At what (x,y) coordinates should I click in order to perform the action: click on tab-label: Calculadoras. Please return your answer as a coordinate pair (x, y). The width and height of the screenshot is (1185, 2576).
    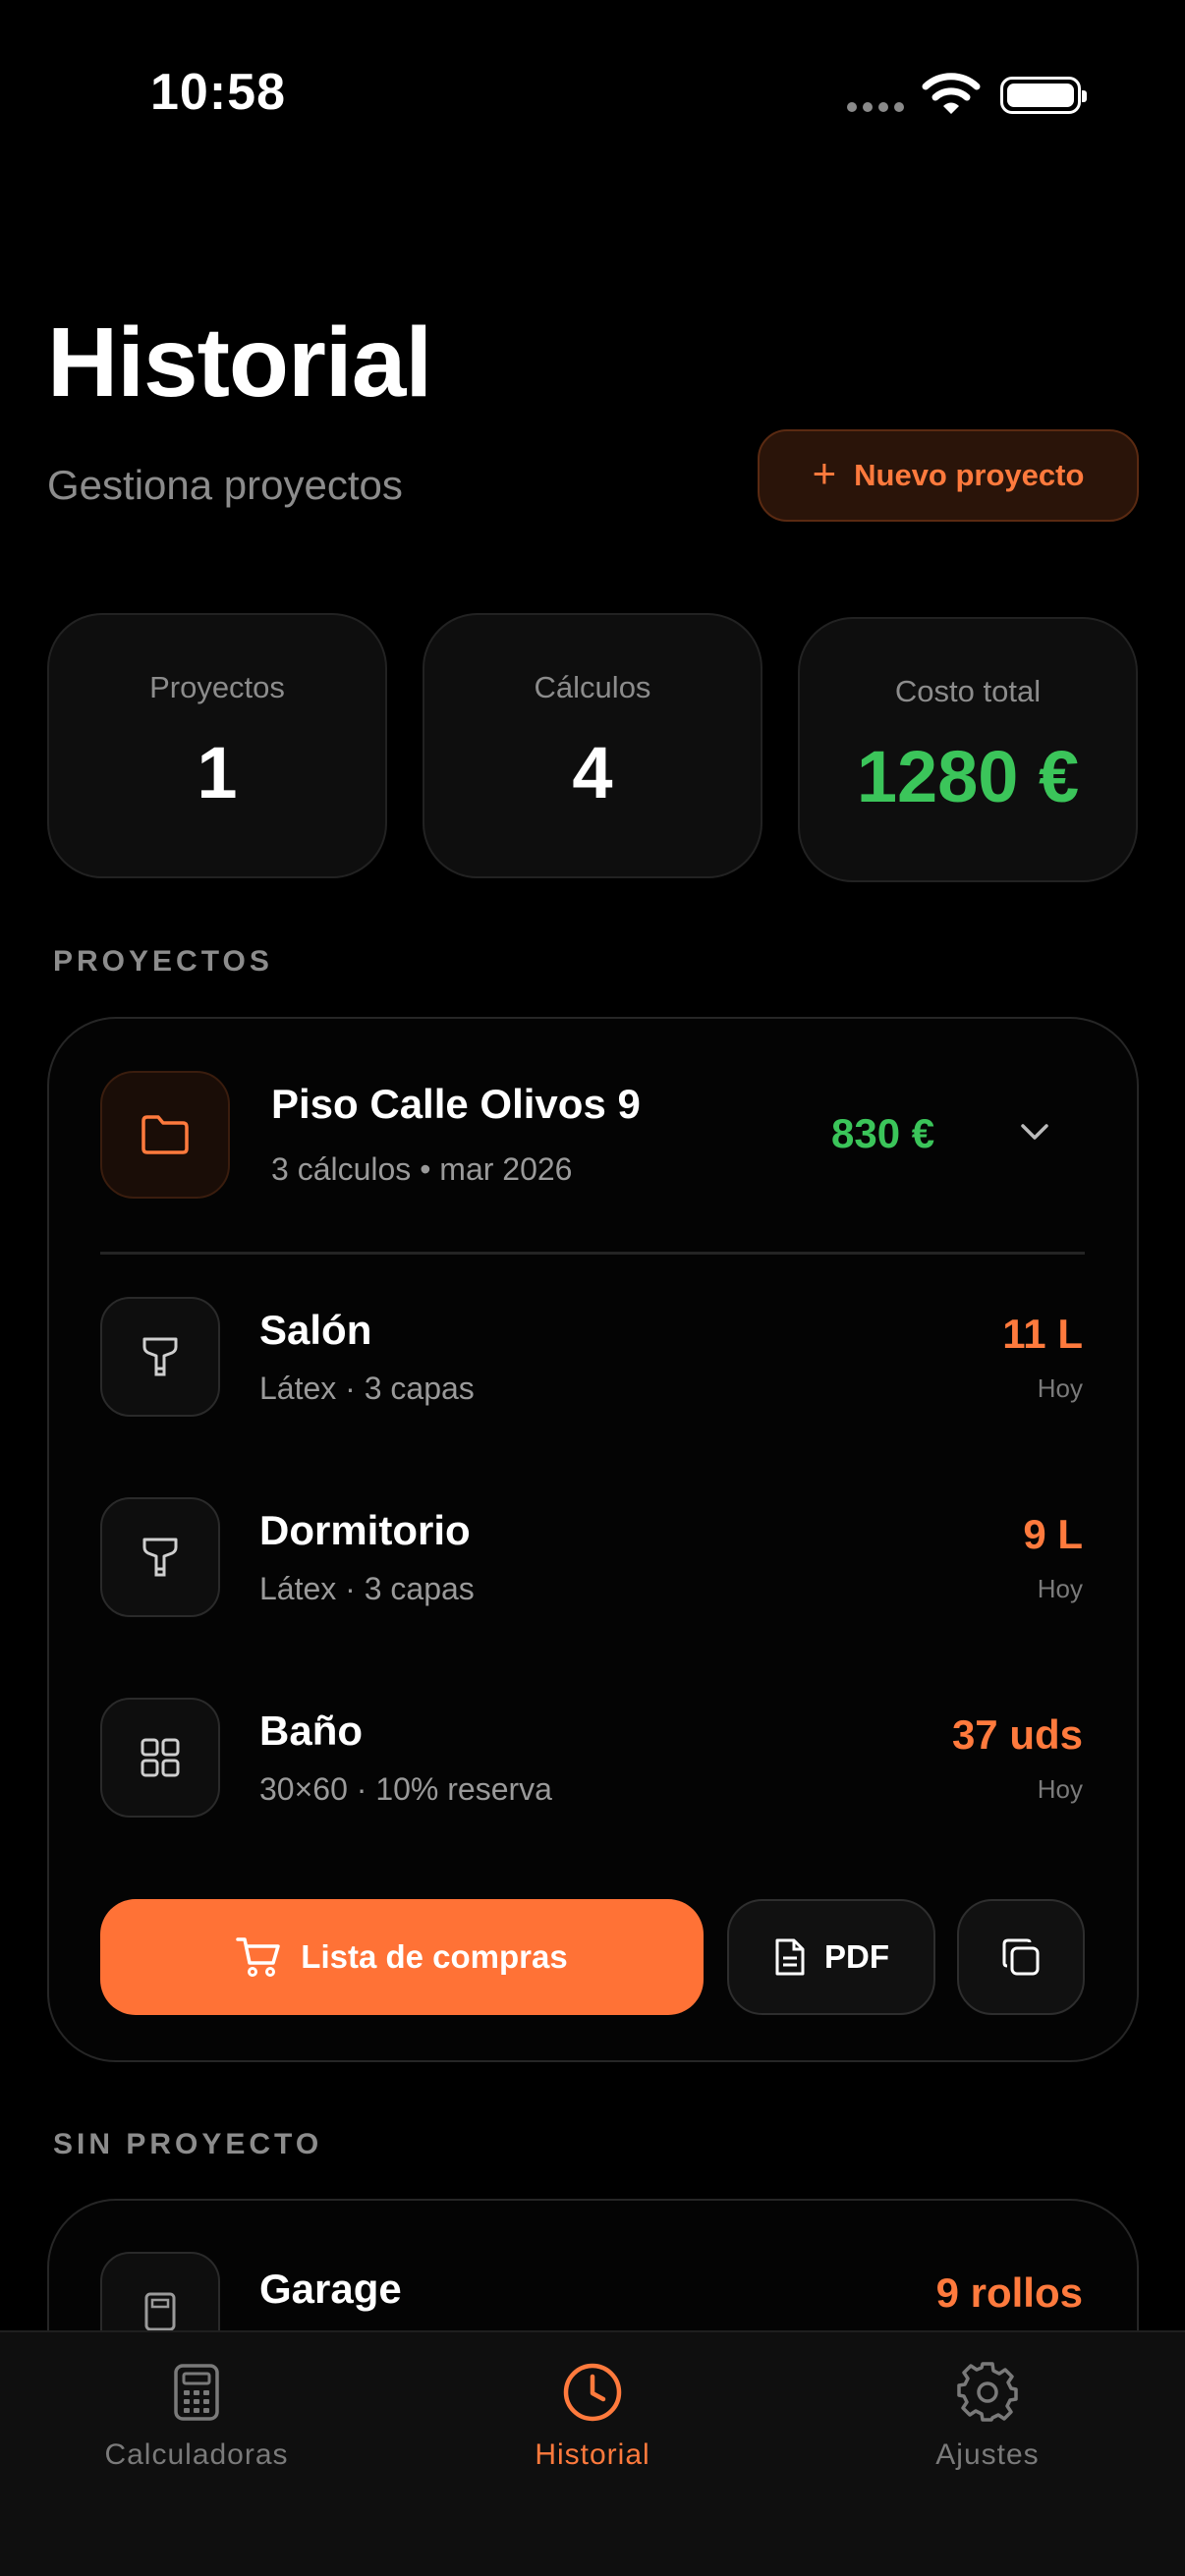
    Looking at the image, I should click on (197, 2454).